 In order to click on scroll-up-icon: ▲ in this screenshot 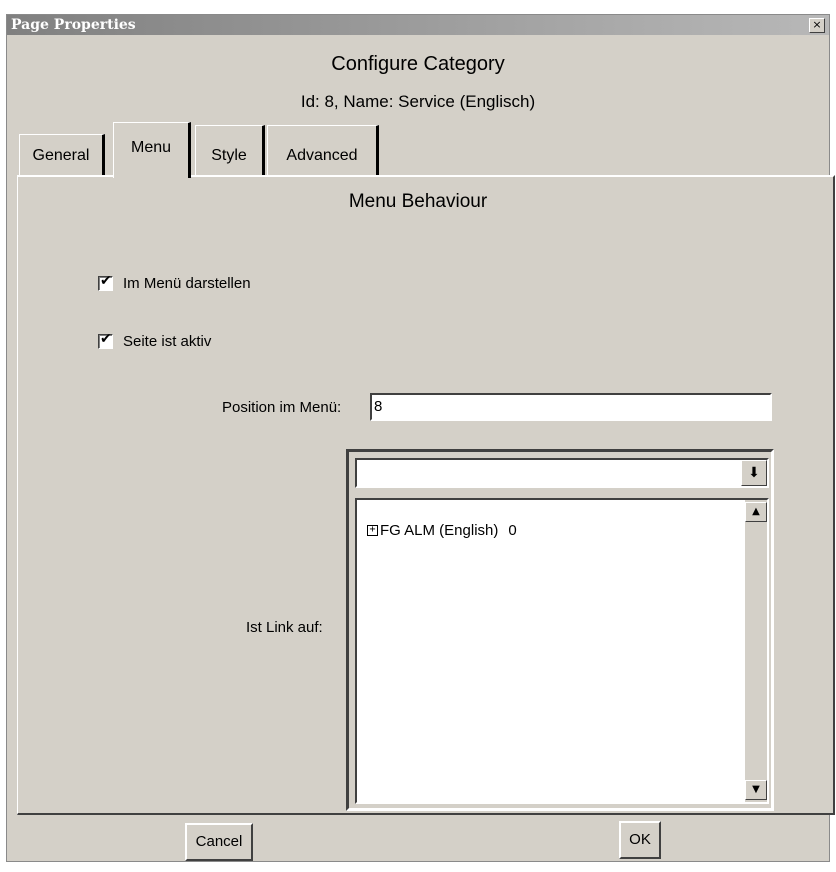, I will do `click(756, 512)`.